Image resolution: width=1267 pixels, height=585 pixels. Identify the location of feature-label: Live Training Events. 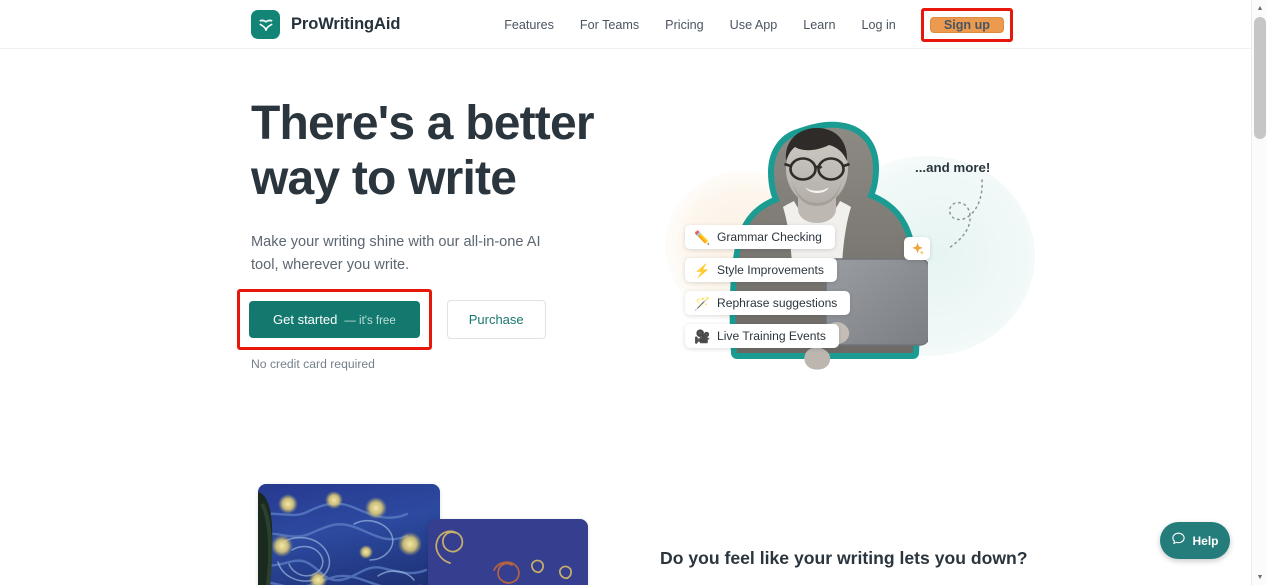
(771, 336).